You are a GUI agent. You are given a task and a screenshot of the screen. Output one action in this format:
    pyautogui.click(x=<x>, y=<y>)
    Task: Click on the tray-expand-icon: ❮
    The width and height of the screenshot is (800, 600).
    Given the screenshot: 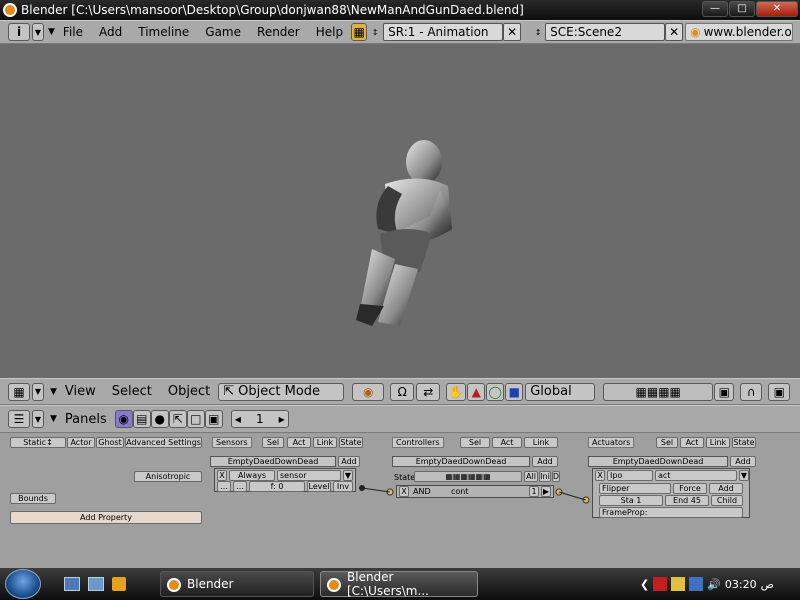 What is the action you would take?
    pyautogui.click(x=644, y=584)
    